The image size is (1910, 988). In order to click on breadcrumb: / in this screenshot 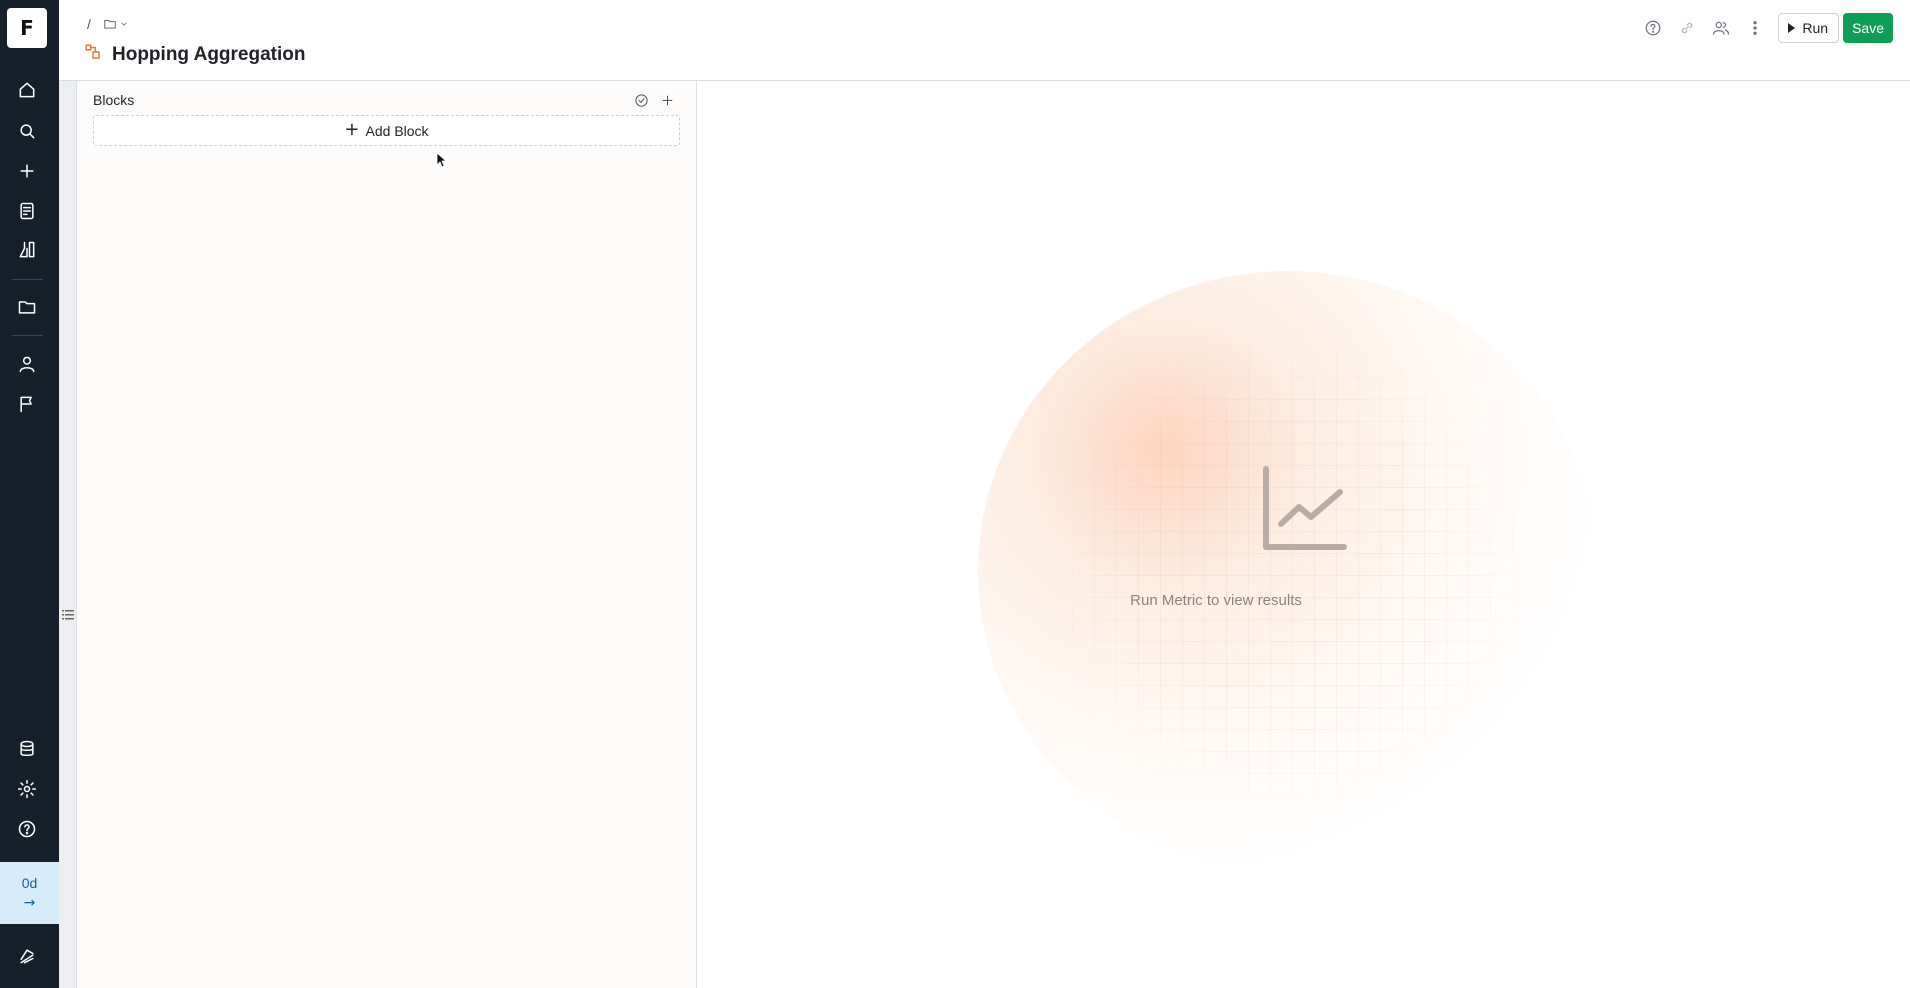, I will do `click(108, 24)`.